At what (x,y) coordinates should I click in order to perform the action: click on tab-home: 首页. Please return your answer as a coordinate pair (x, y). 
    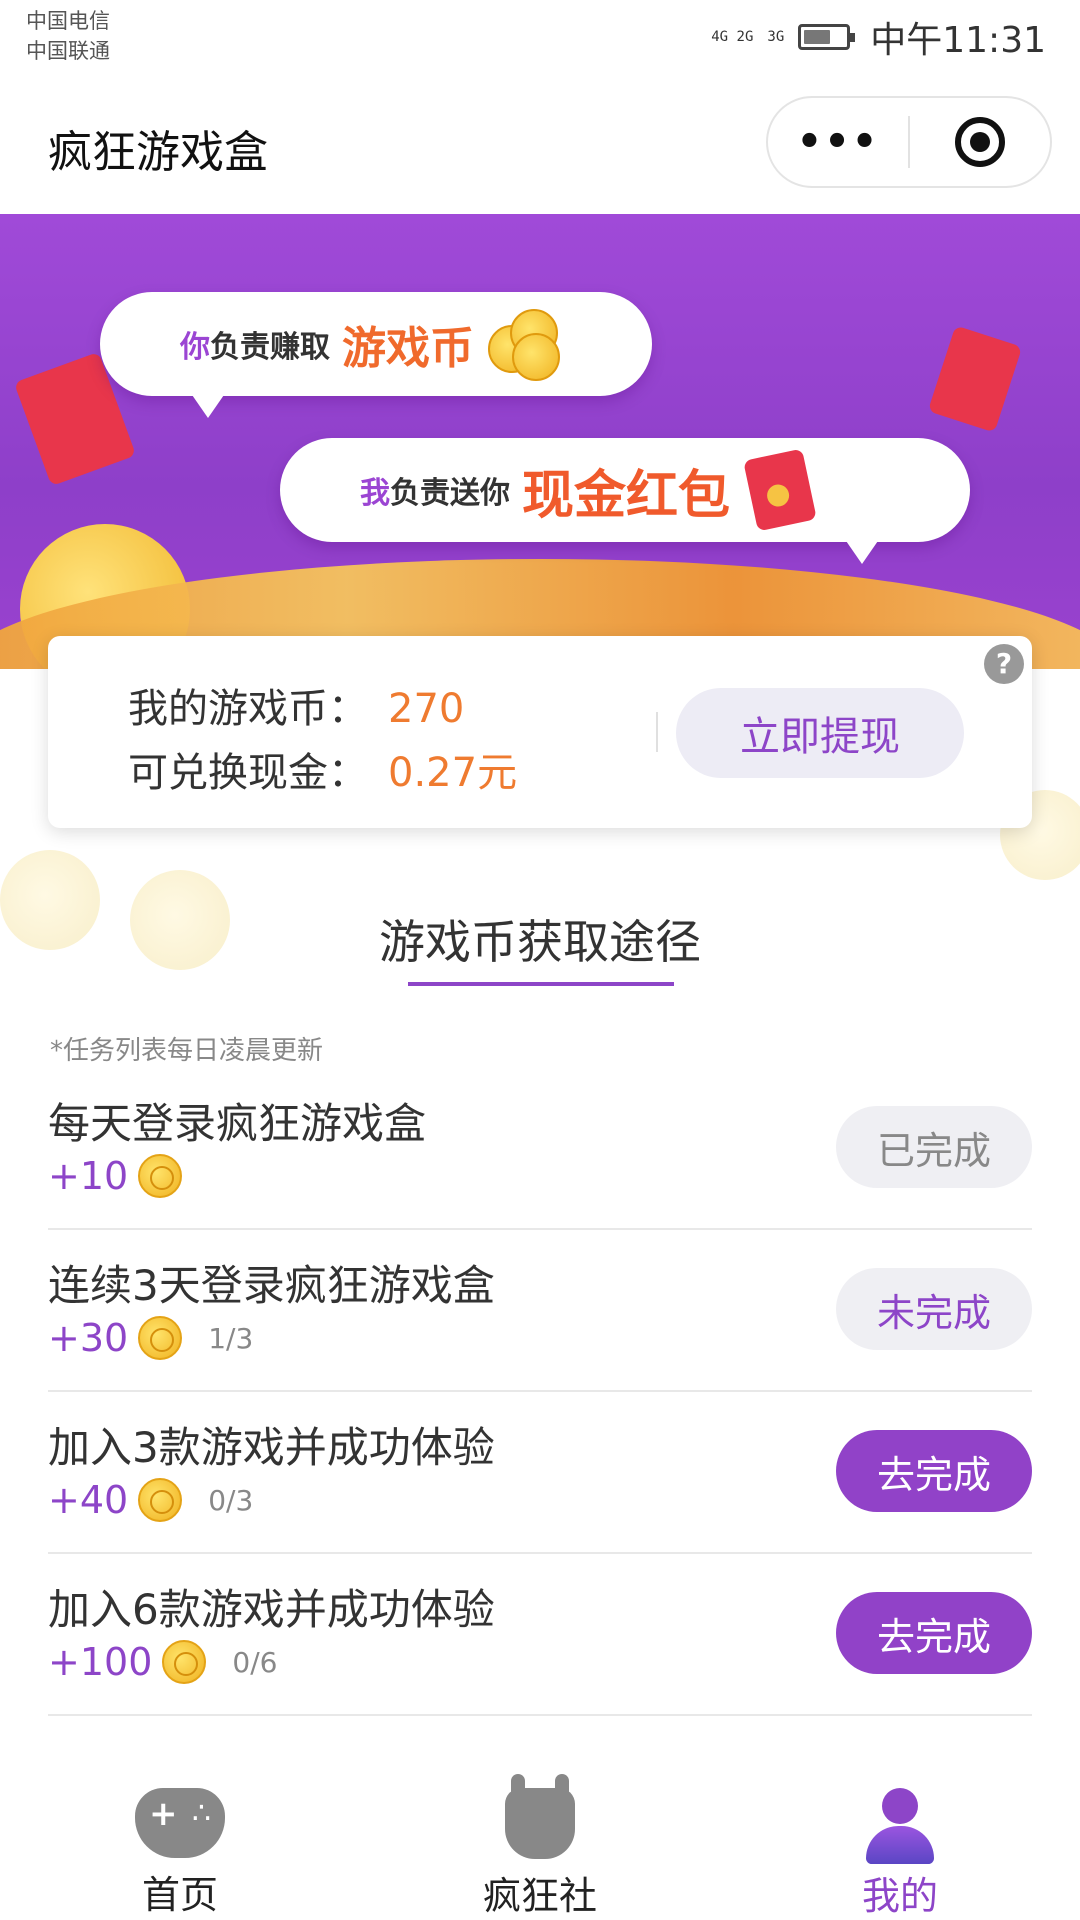
    Looking at the image, I should click on (180, 1840).